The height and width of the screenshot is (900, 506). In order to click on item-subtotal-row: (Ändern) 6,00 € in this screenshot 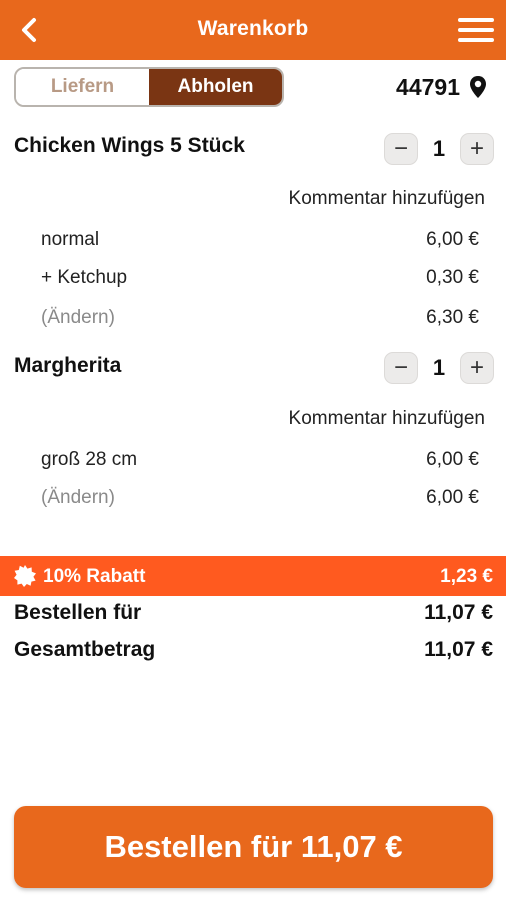, I will do `click(260, 500)`.